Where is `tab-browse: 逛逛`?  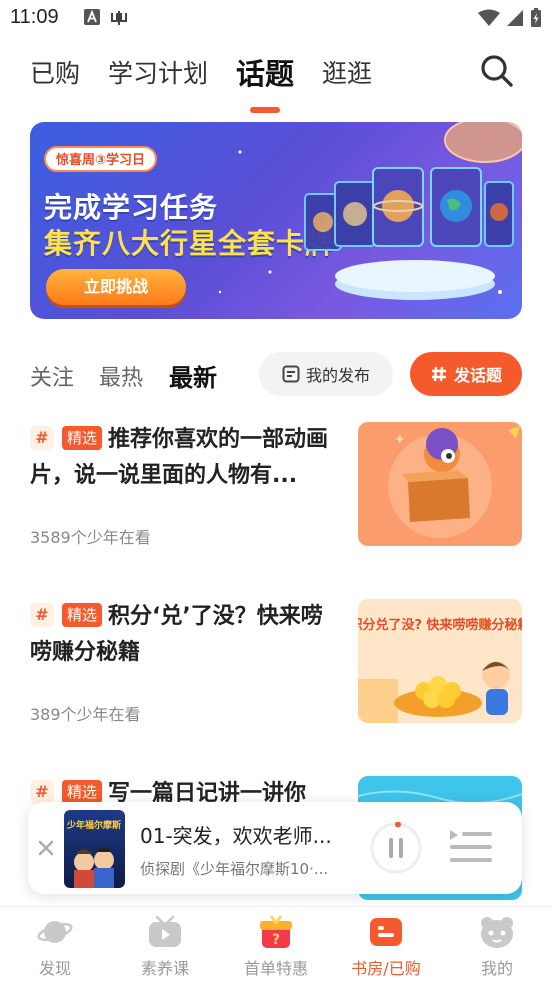
tab-browse: 逛逛 is located at coordinates (347, 72).